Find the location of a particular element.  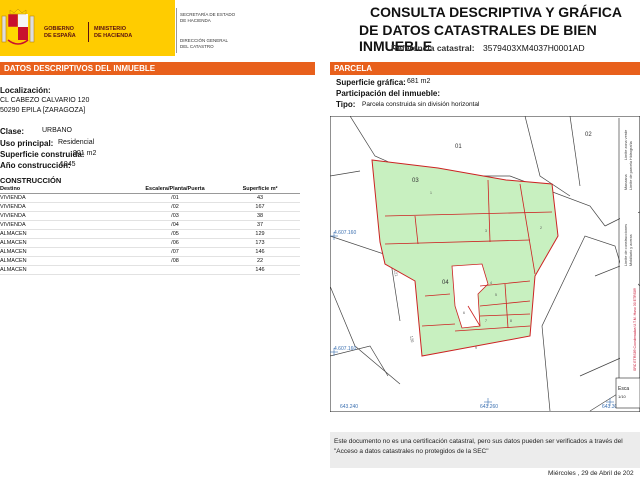

svg-text: Hidrografía is located at coordinates (631, 150).